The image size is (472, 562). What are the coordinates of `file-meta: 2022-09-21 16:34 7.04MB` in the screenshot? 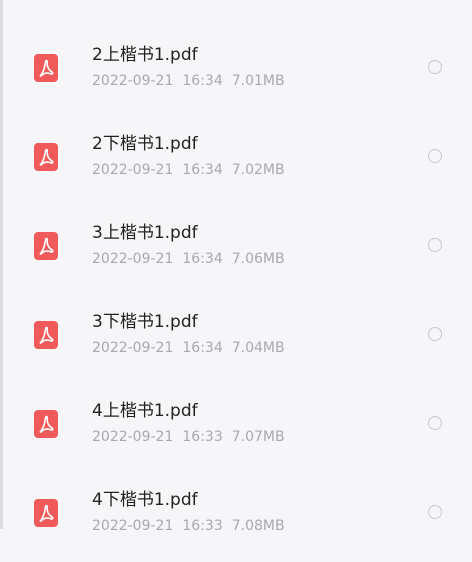 It's located at (188, 348).